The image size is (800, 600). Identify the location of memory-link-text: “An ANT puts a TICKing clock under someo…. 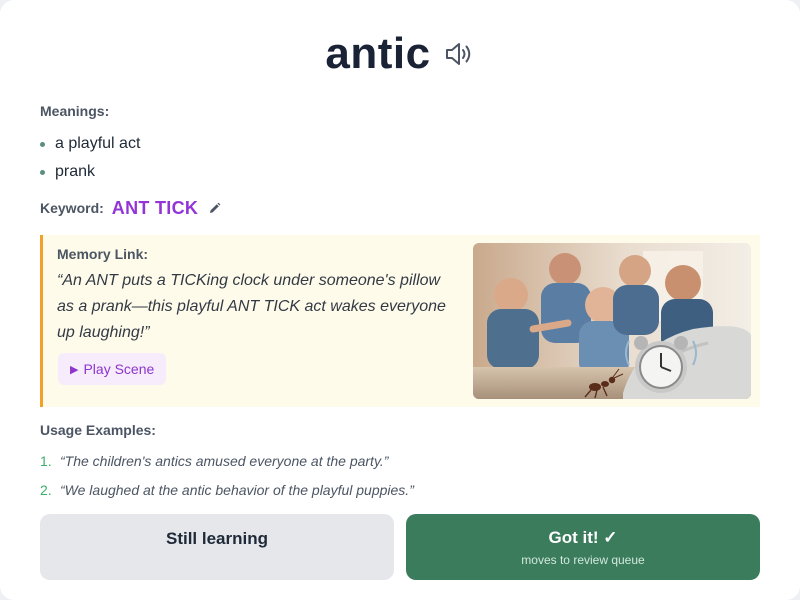
(251, 306).